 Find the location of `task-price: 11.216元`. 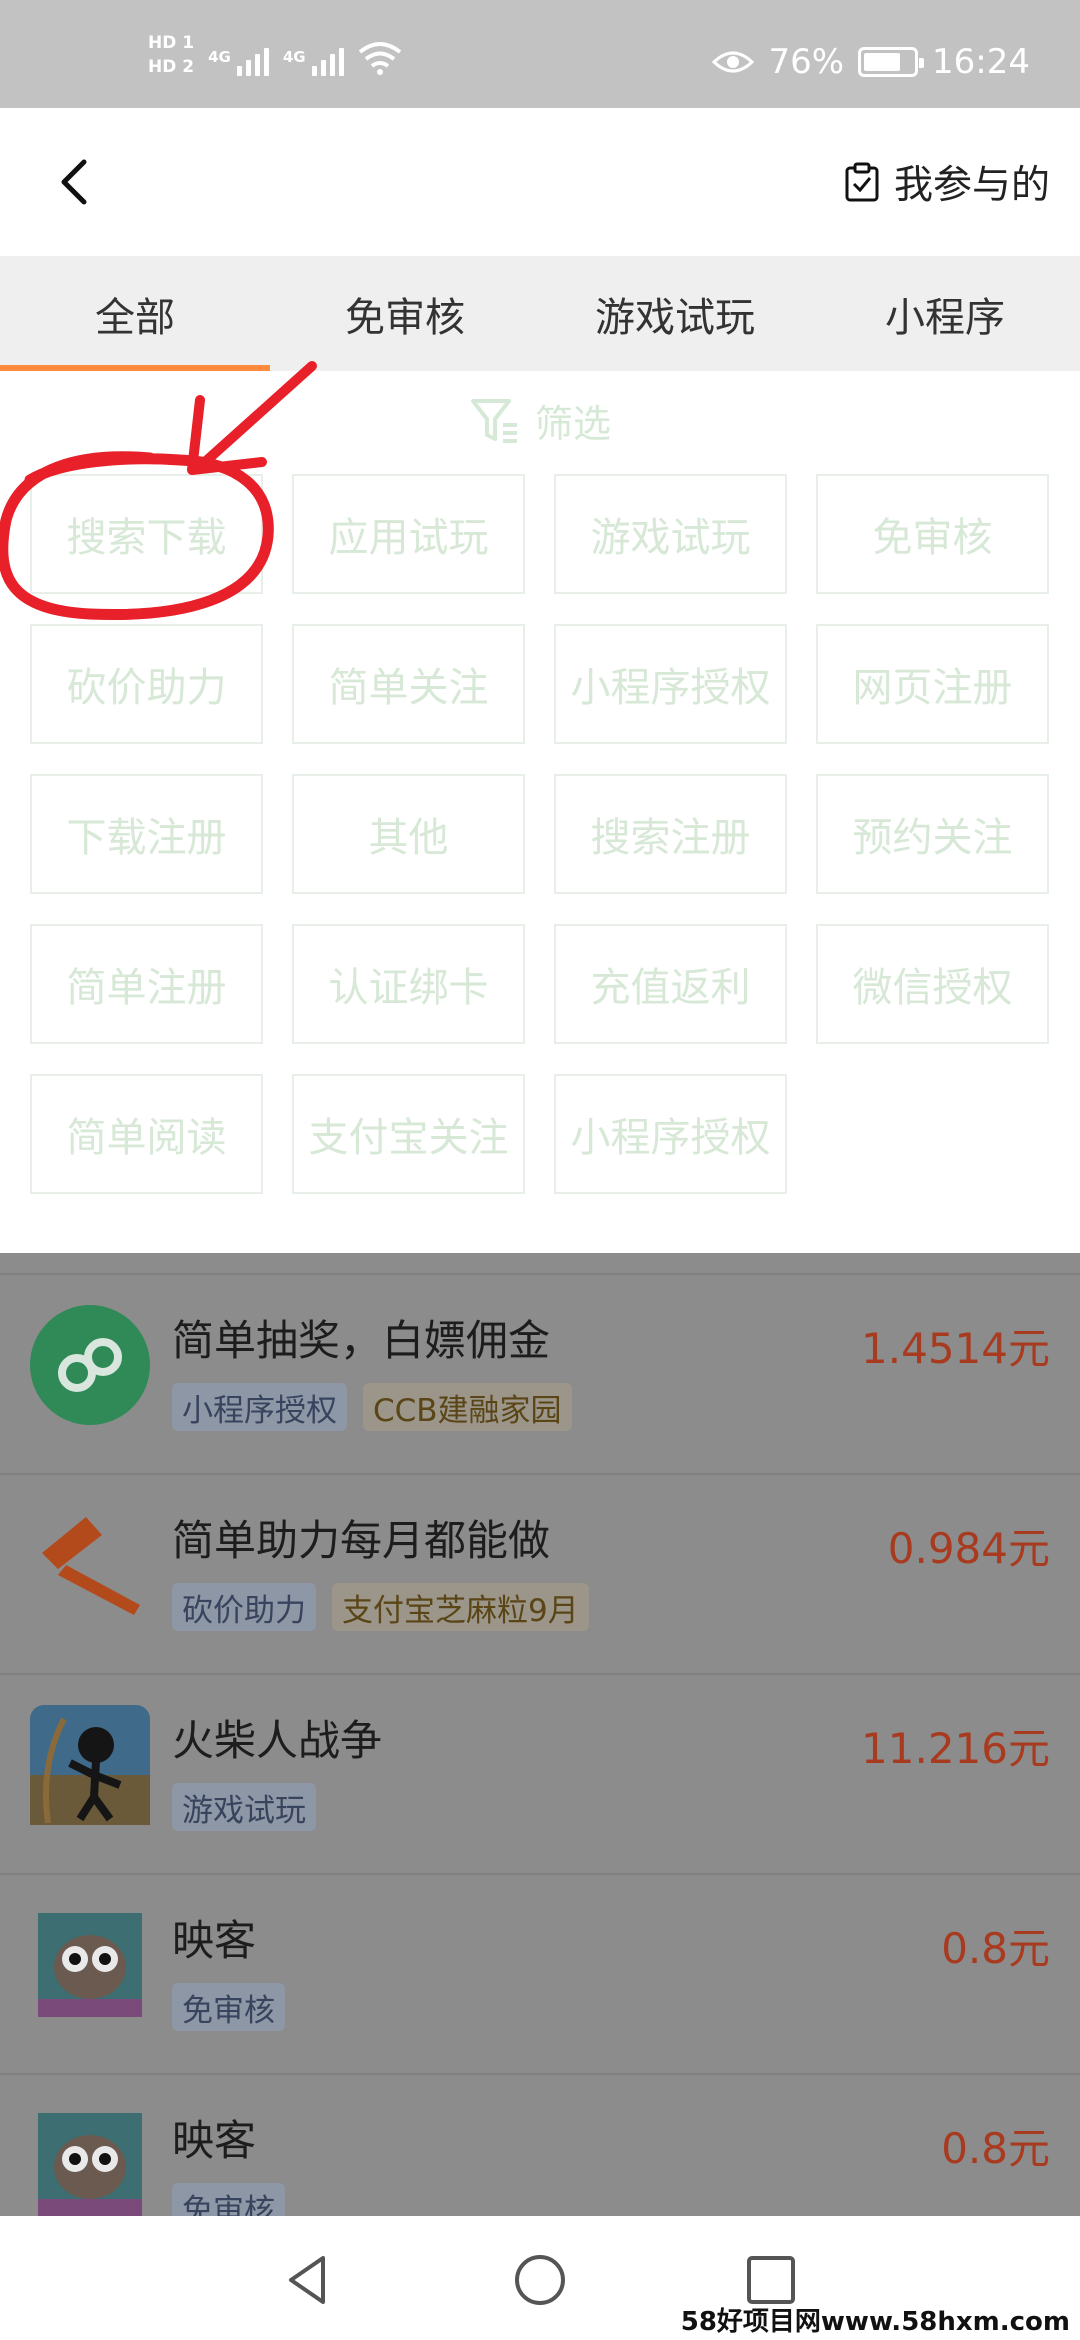

task-price: 11.216元 is located at coordinates (955, 1748).